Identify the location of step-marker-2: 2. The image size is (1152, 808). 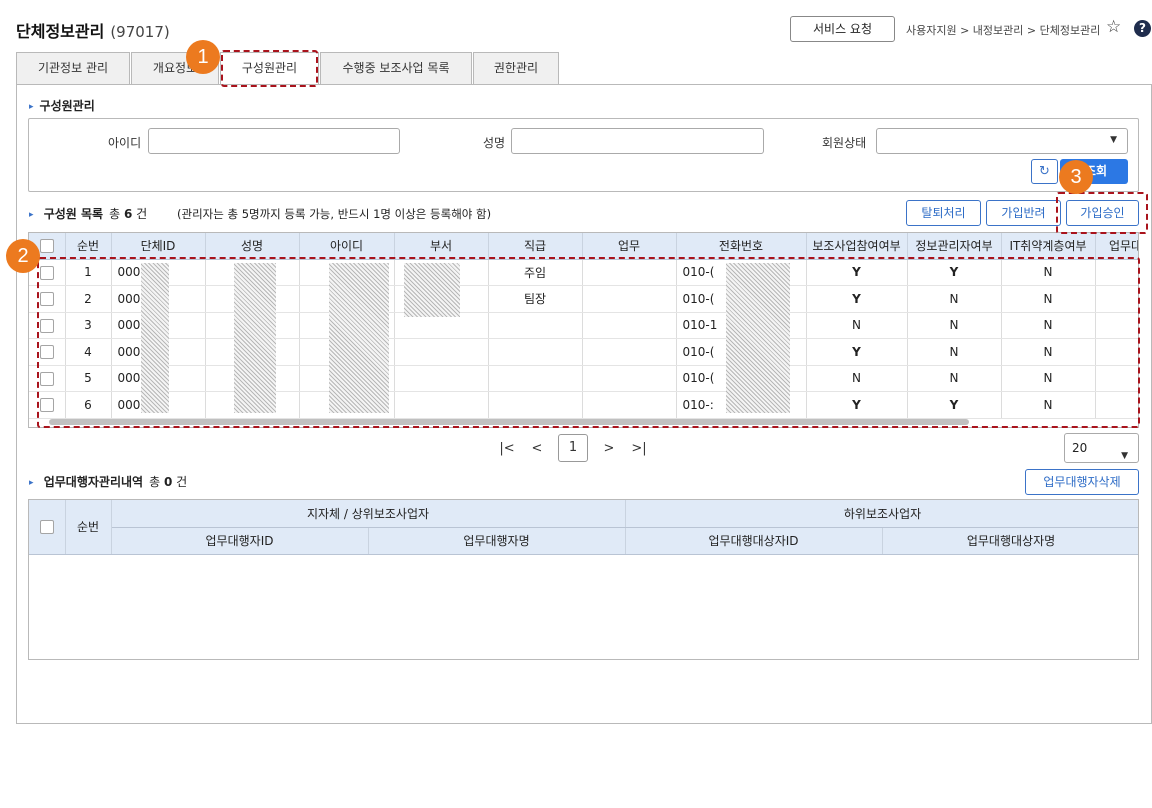
(23, 256).